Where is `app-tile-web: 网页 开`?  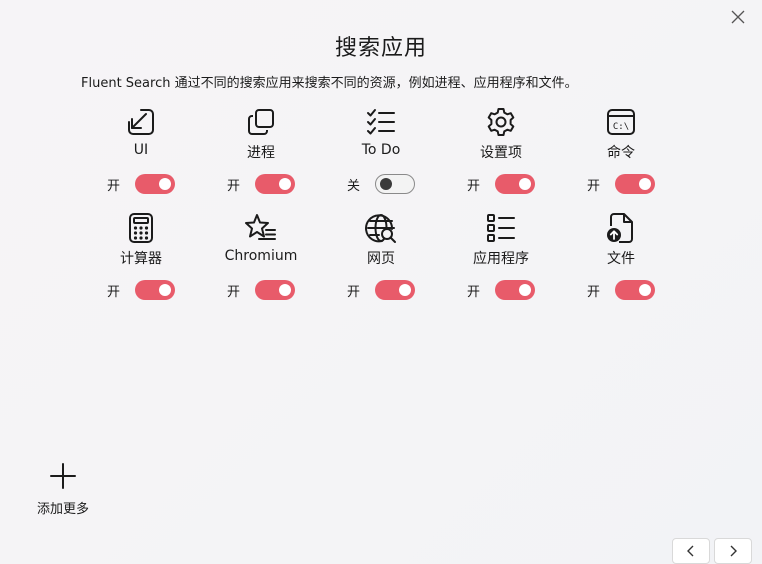
app-tile-web: 网页 开 is located at coordinates (381, 265).